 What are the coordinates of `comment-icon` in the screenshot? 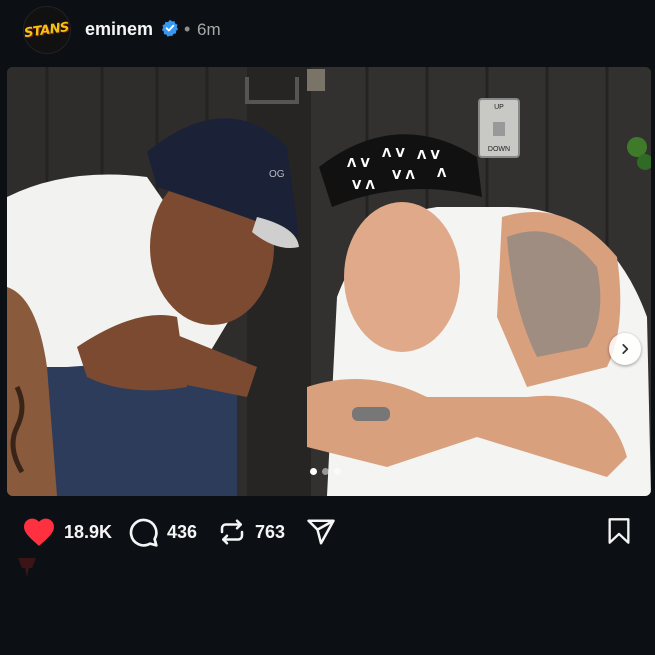 It's located at (143, 532).